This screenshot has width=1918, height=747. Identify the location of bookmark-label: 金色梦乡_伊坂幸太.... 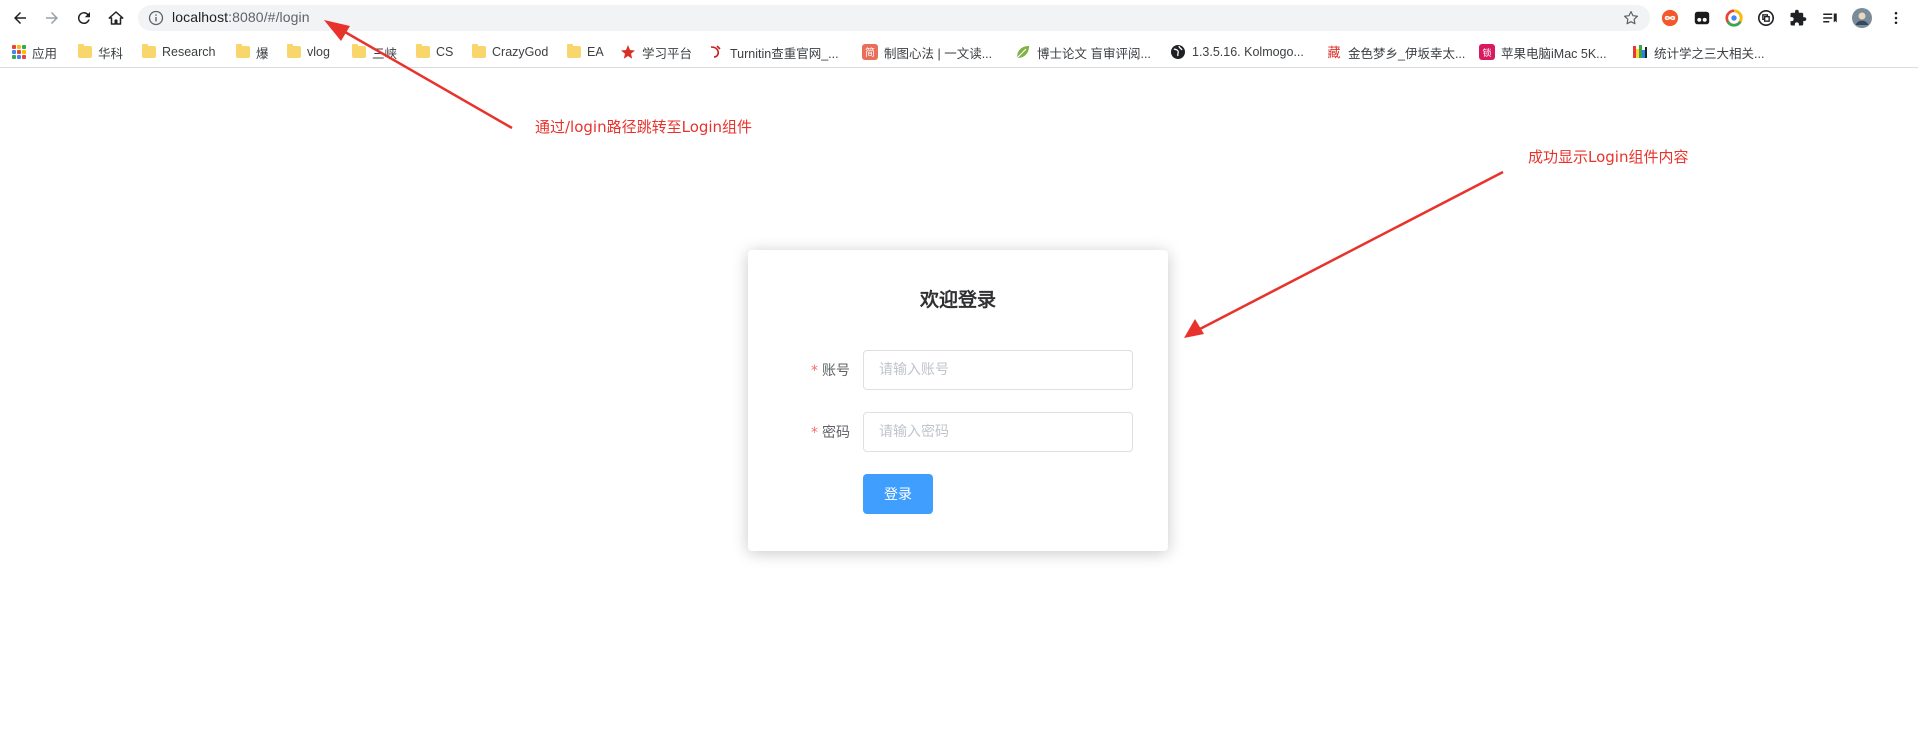
(1407, 53).